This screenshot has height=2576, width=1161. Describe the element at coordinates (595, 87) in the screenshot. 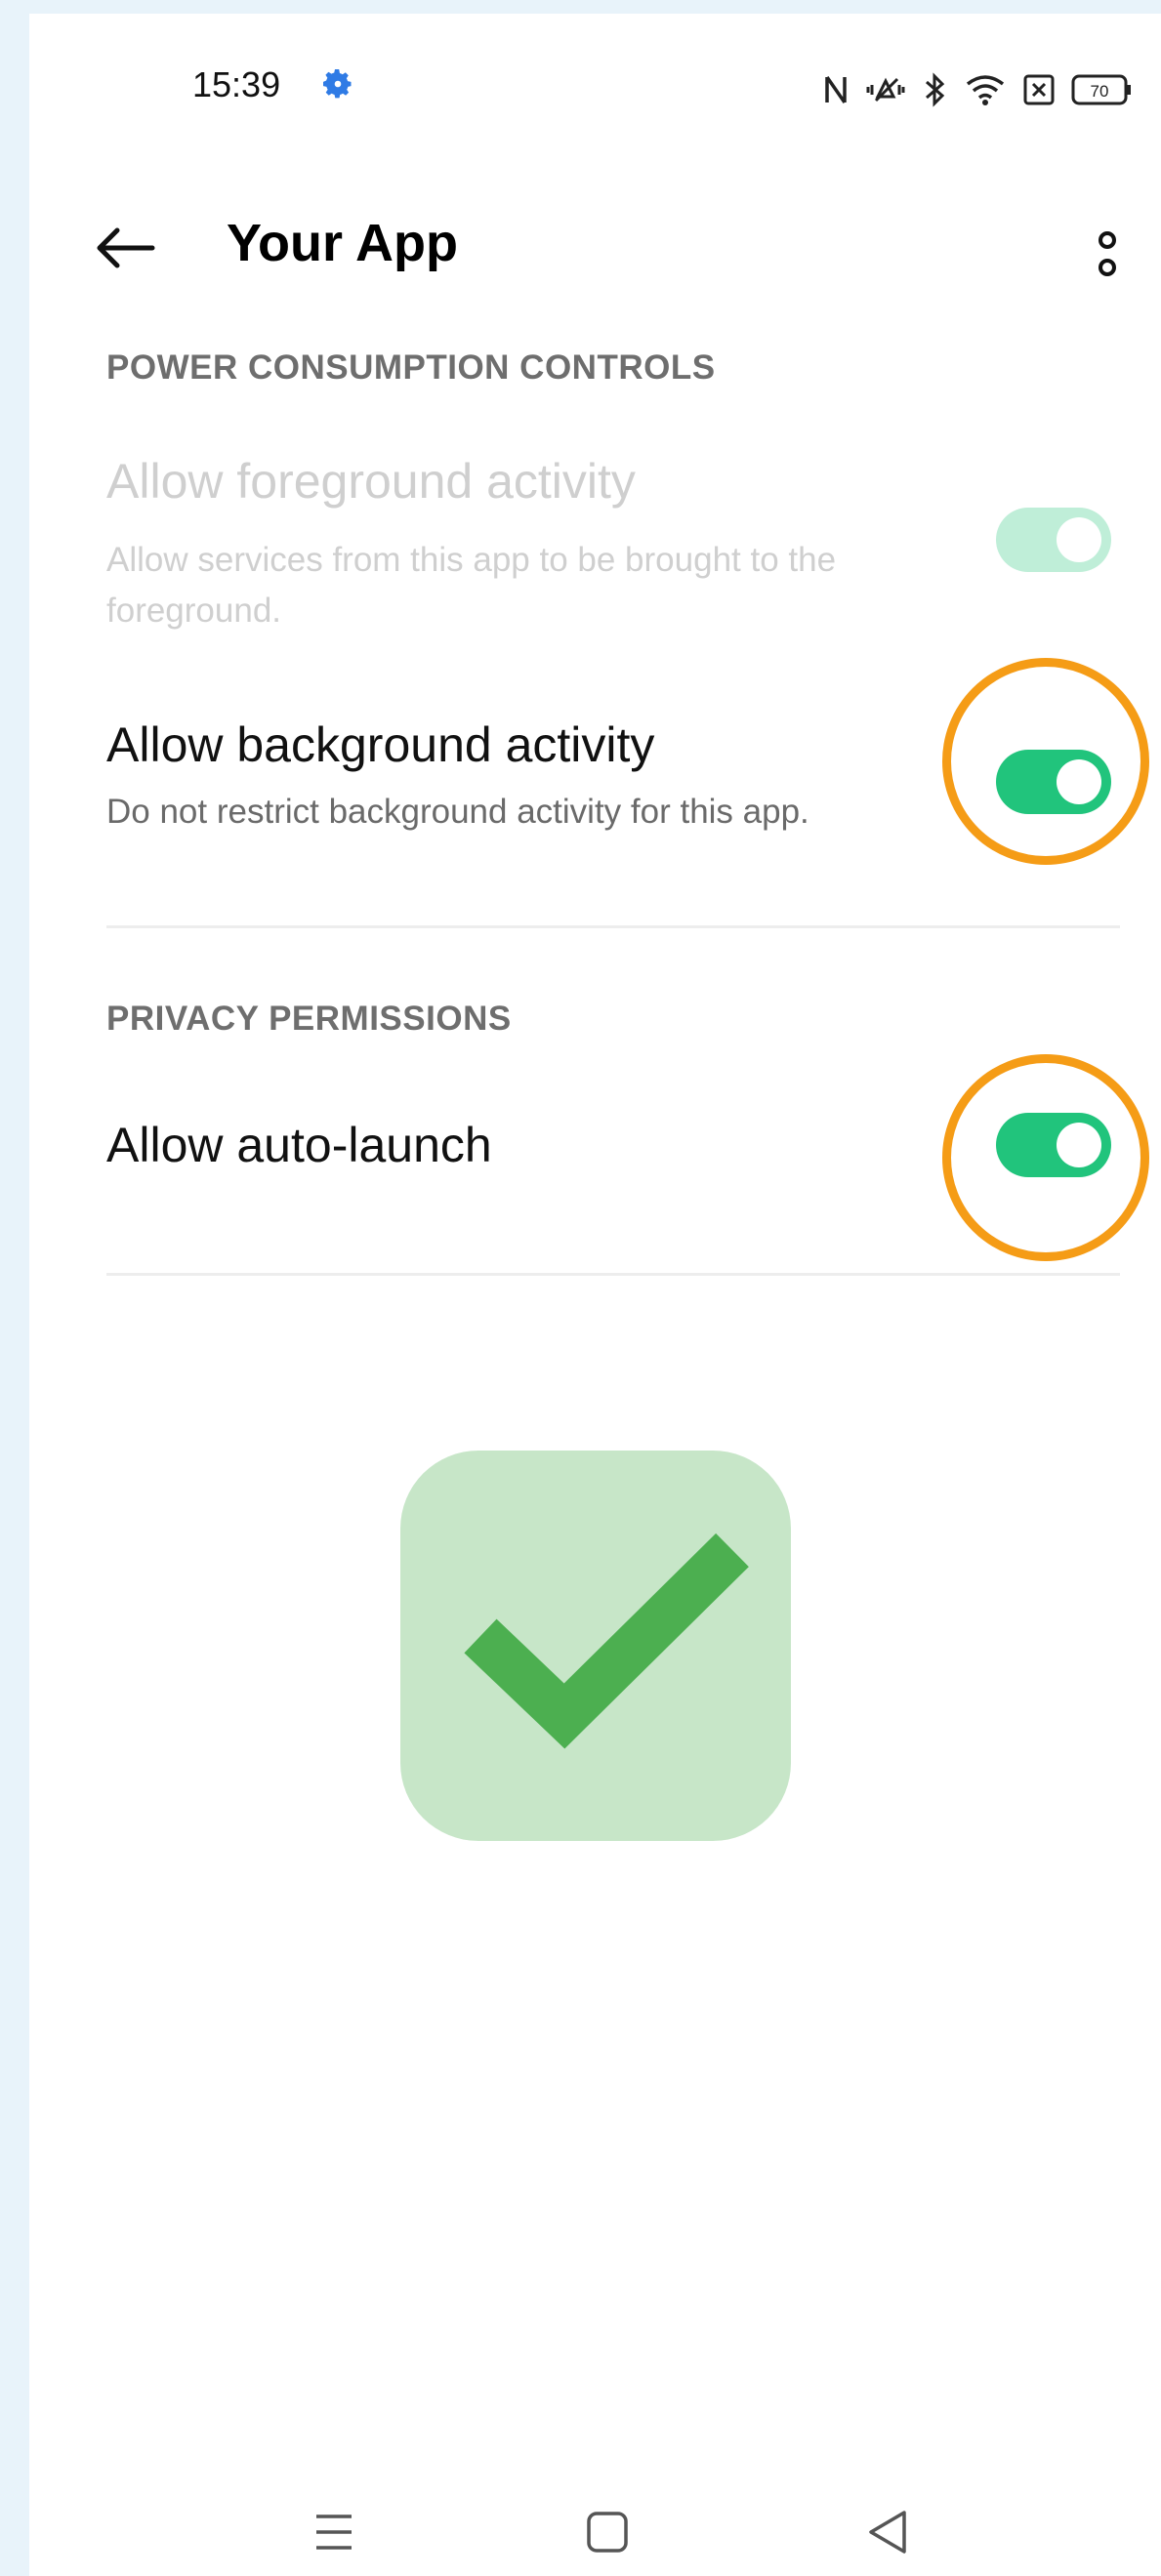

I see `status-bar: 15:39 70` at that location.